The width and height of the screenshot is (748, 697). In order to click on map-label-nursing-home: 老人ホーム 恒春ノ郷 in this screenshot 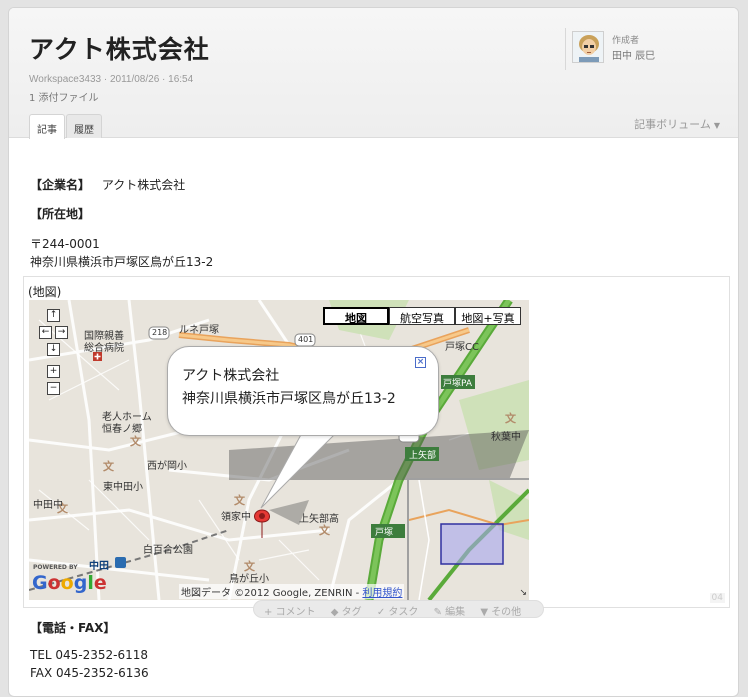, I will do `click(127, 423)`.